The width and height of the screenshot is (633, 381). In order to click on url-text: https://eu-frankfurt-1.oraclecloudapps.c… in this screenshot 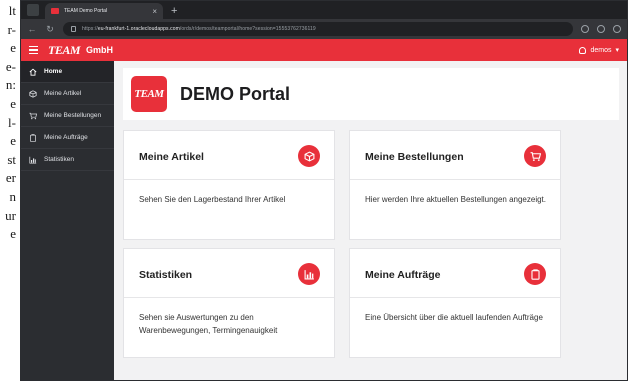, I will do `click(323, 29)`.